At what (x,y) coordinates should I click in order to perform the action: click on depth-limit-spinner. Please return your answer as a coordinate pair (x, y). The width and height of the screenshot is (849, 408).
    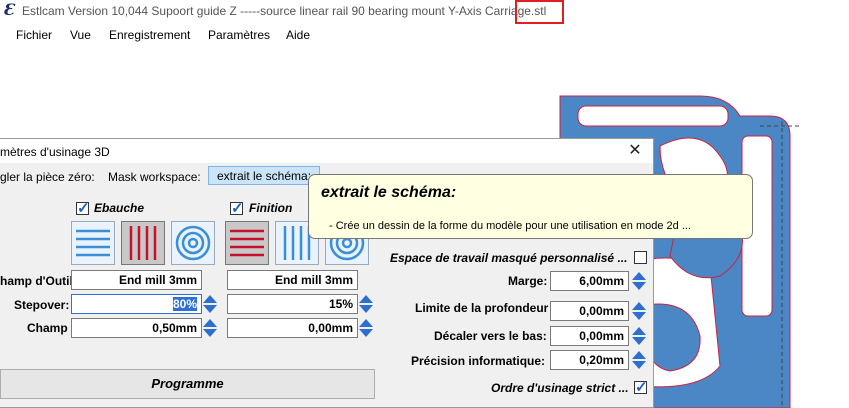
    Looking at the image, I should click on (639, 311).